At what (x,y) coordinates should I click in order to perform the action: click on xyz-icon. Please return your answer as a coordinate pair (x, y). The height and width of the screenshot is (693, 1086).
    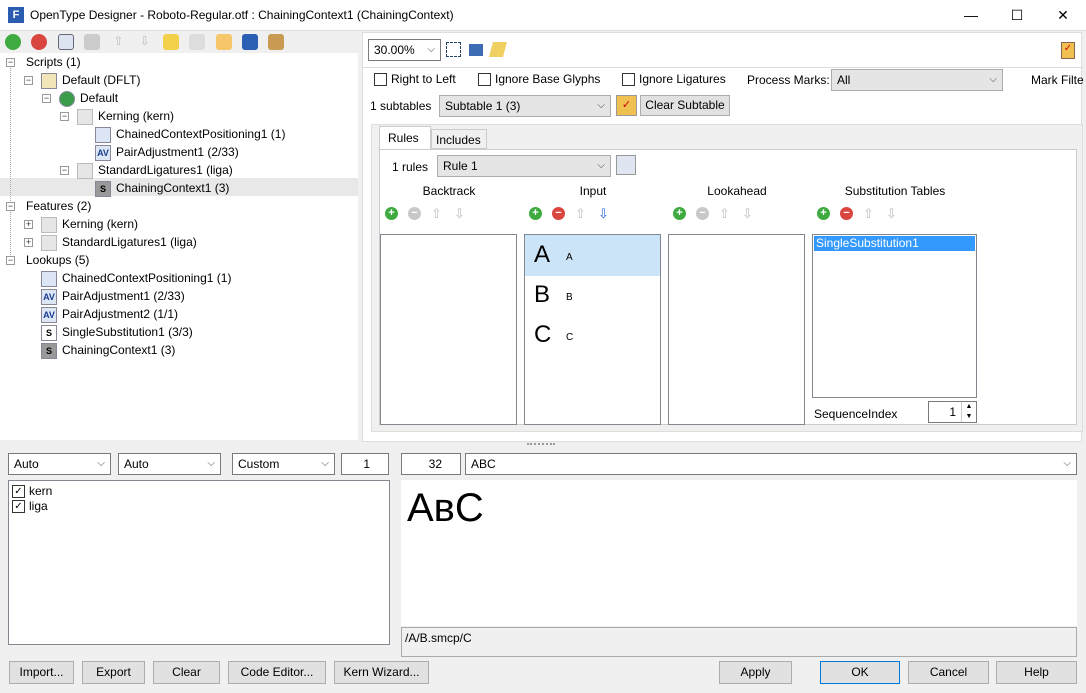
    Looking at the image, I should click on (92, 42).